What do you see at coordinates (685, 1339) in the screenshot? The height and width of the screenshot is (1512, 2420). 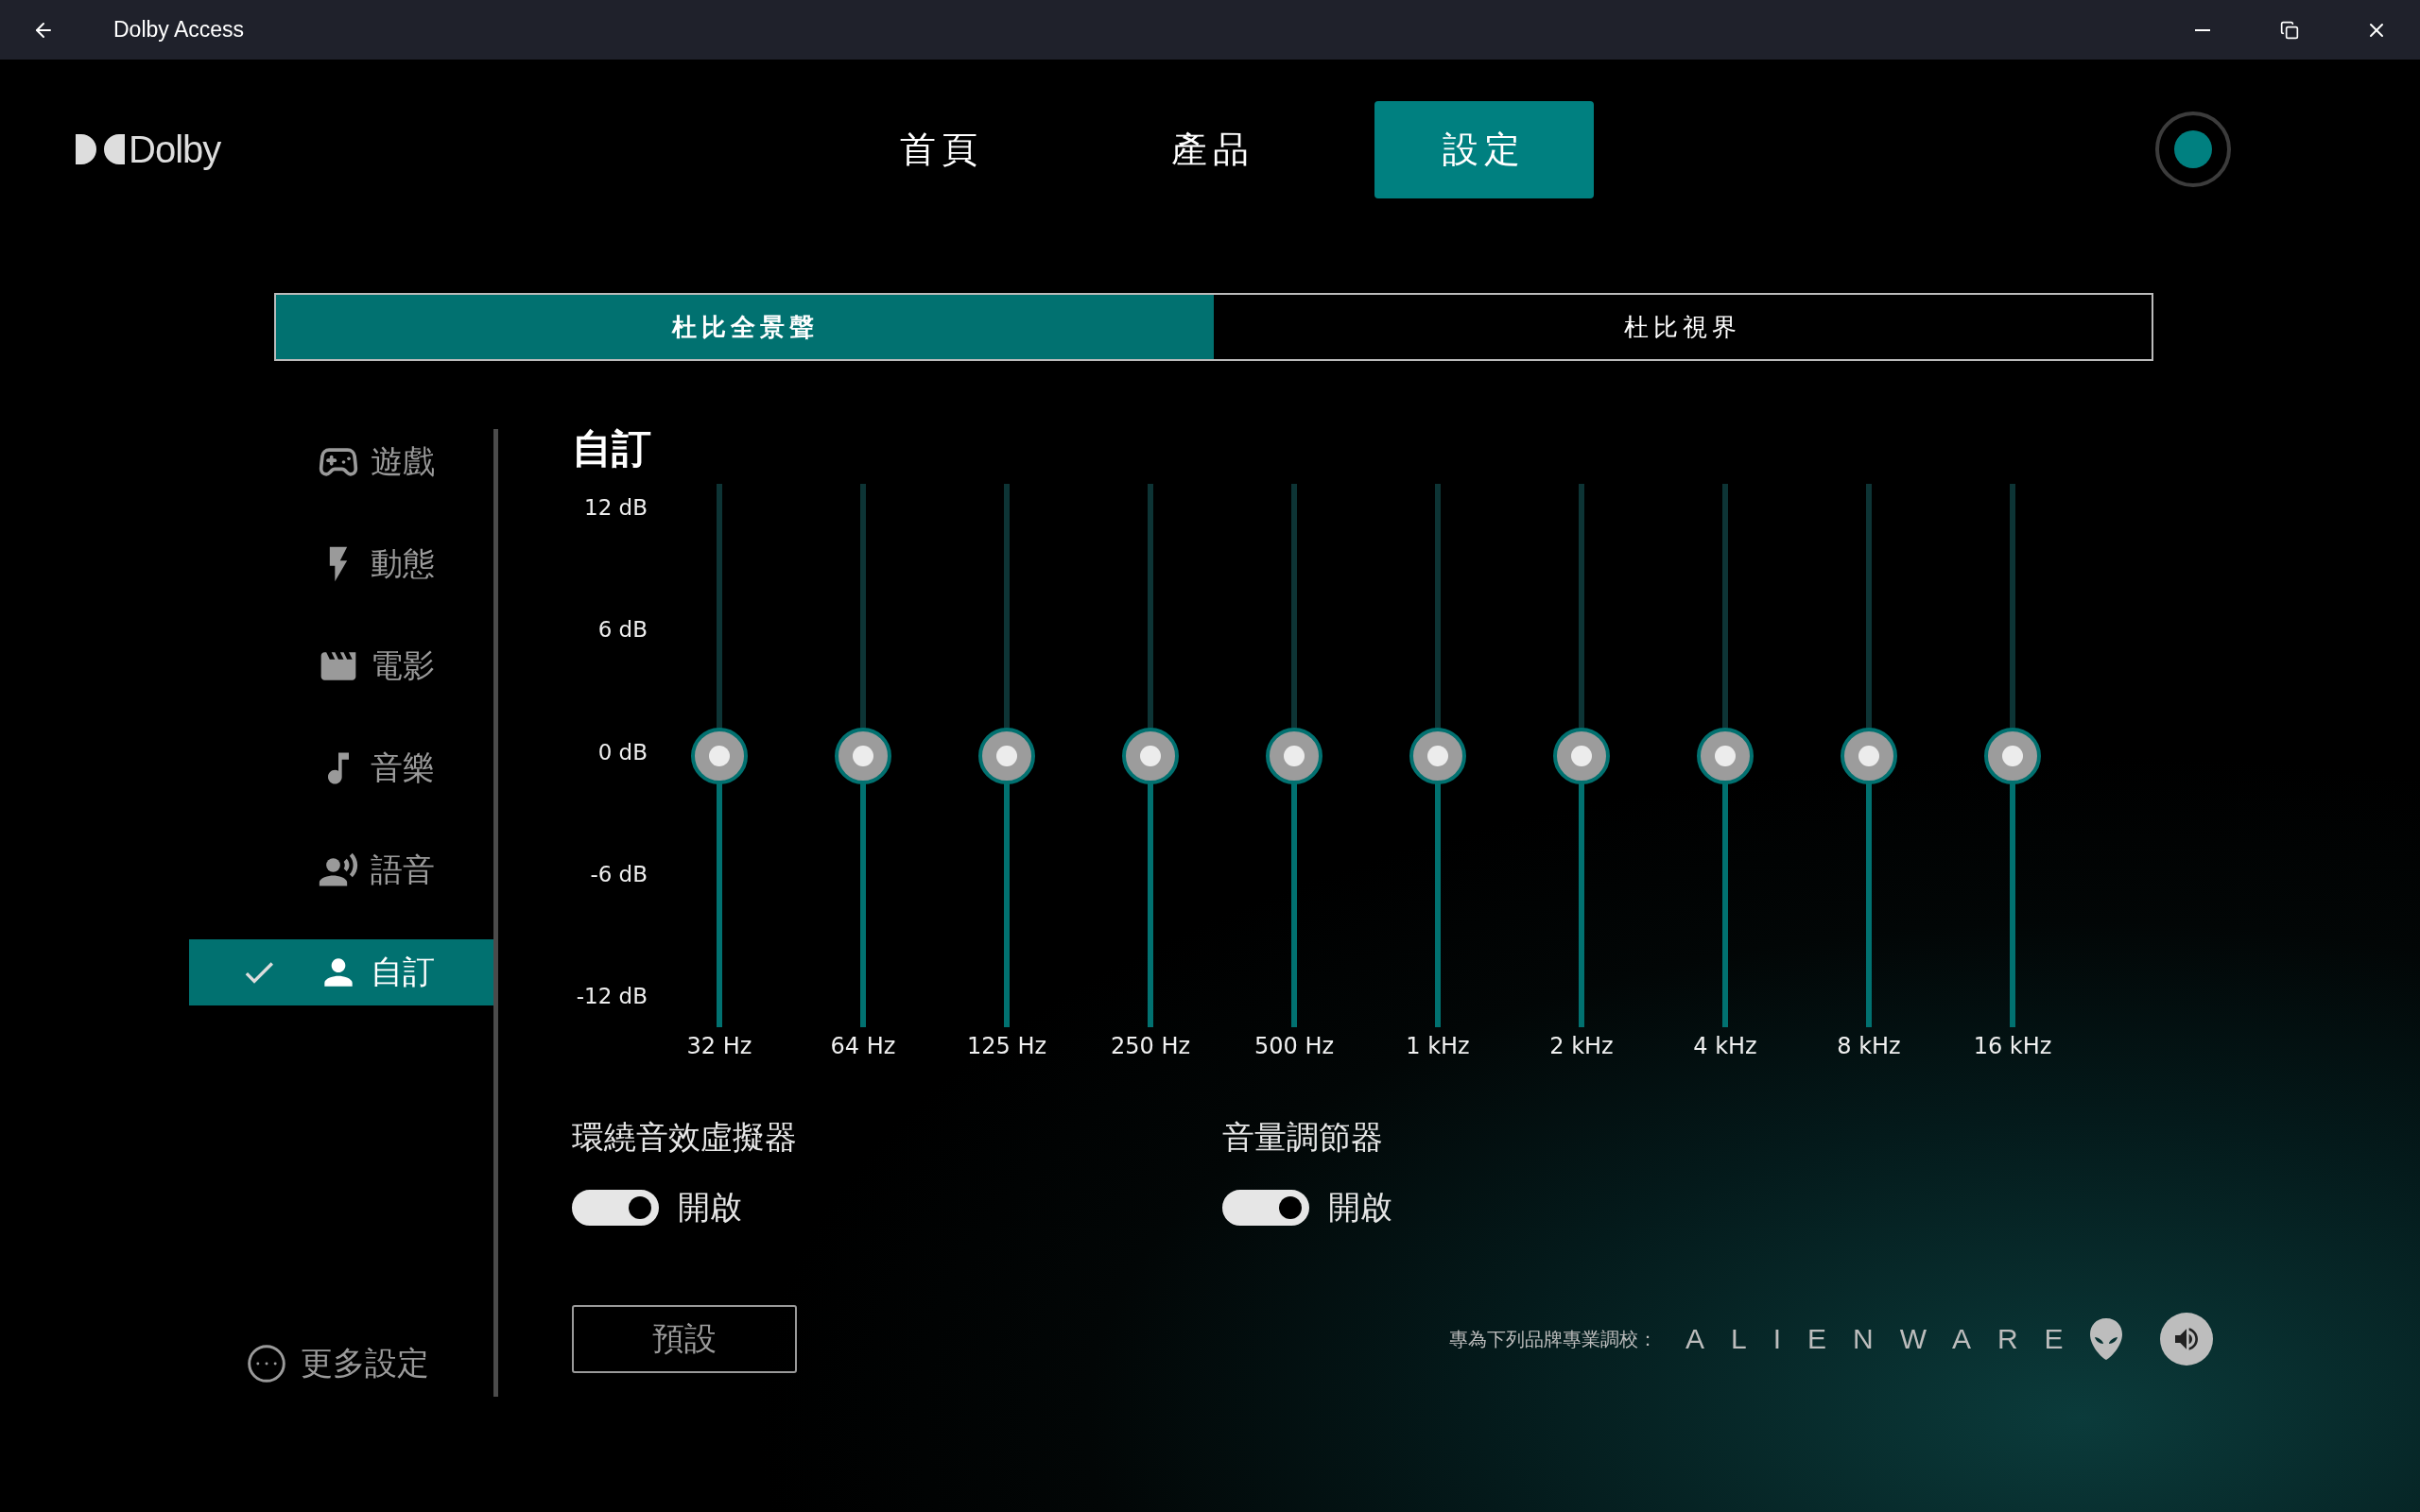 I see `reset-button: 預設` at bounding box center [685, 1339].